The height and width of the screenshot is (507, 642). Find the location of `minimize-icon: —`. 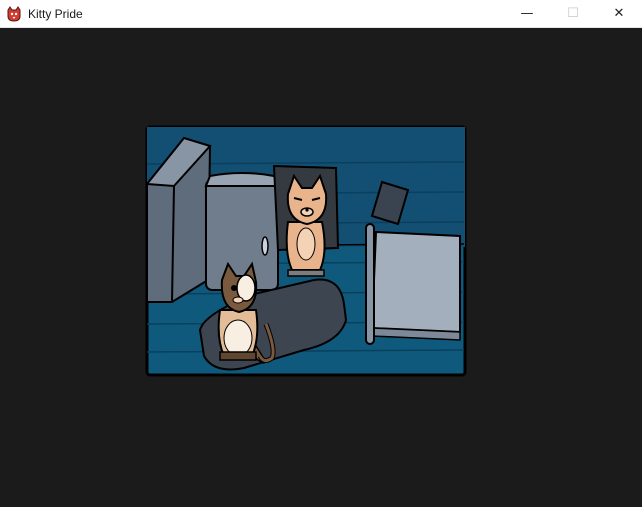

minimize-icon: — is located at coordinates (527, 13).